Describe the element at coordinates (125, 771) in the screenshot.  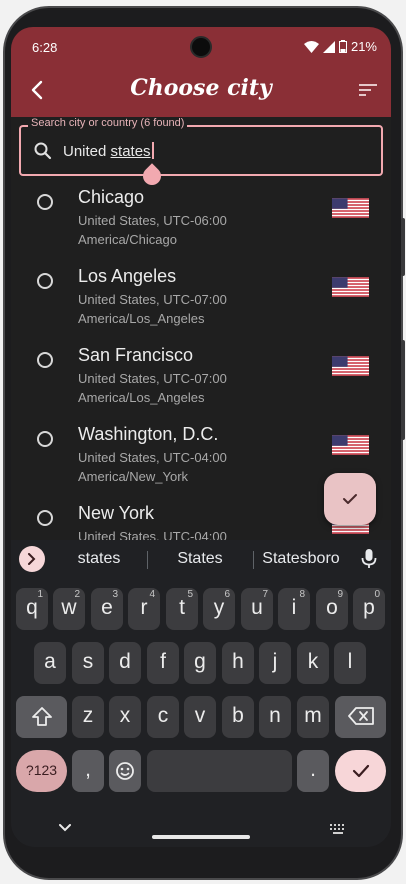
I see `emoji-key` at that location.